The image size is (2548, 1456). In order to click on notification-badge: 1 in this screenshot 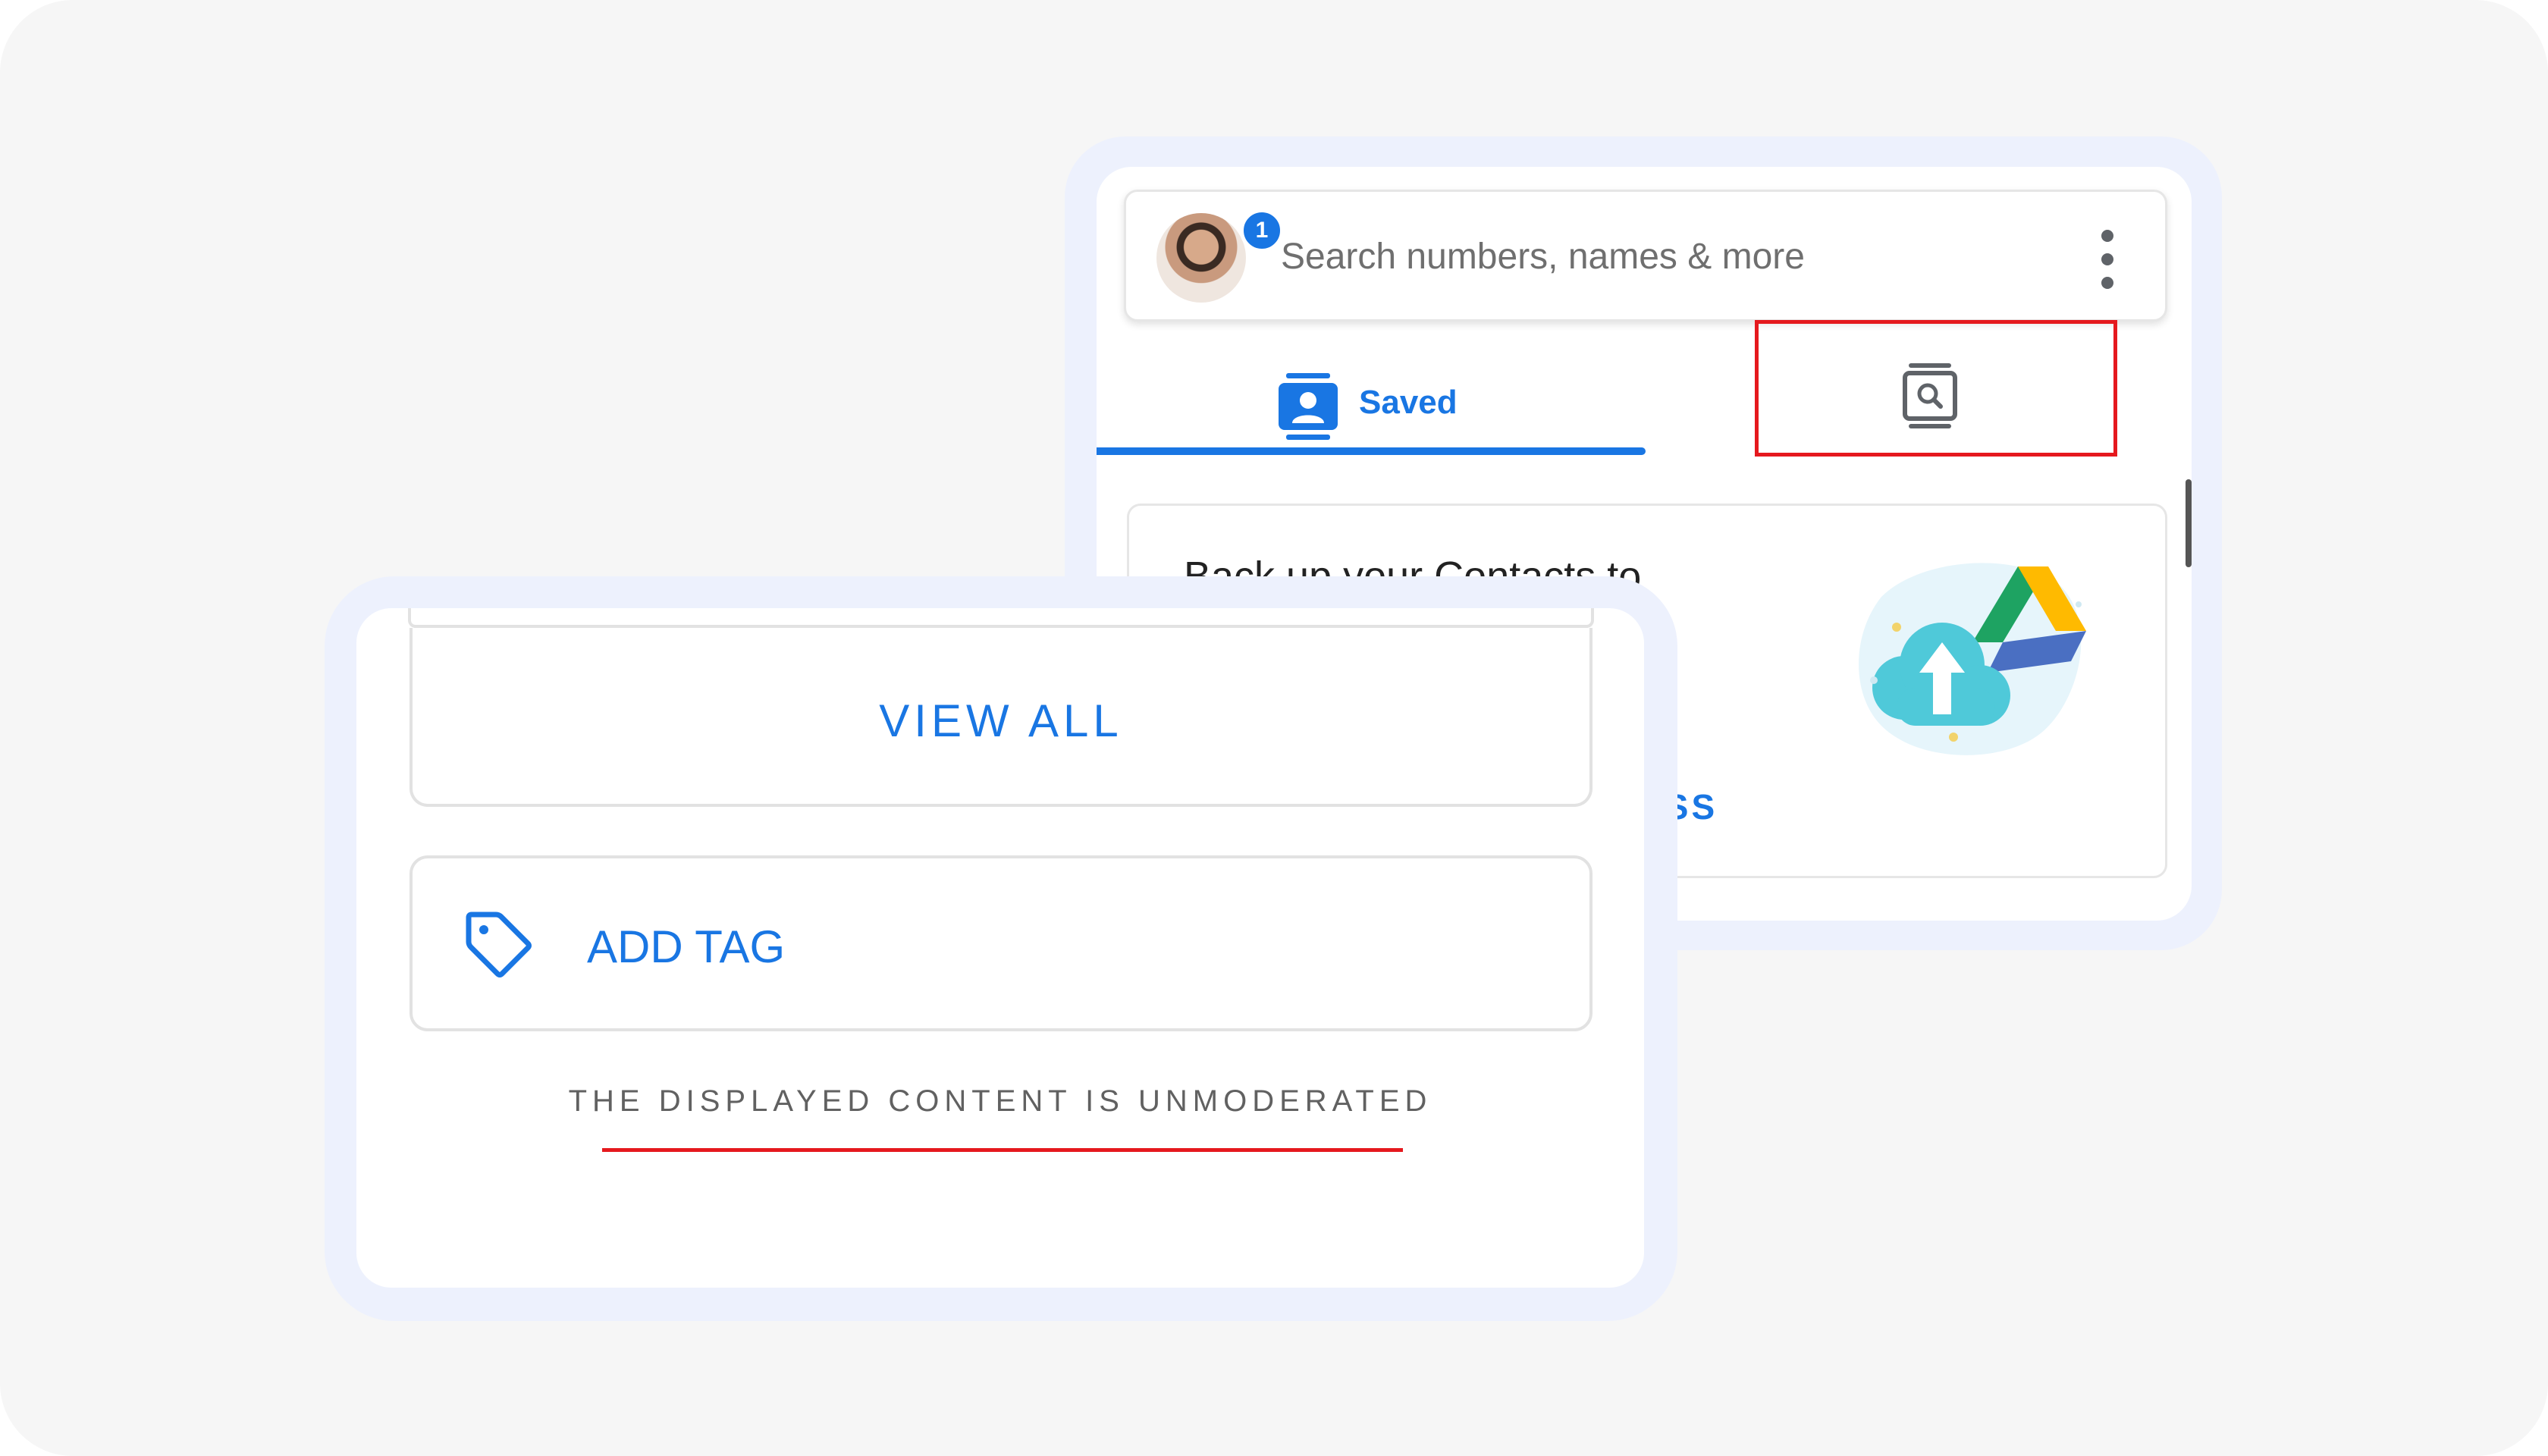, I will do `click(1262, 231)`.